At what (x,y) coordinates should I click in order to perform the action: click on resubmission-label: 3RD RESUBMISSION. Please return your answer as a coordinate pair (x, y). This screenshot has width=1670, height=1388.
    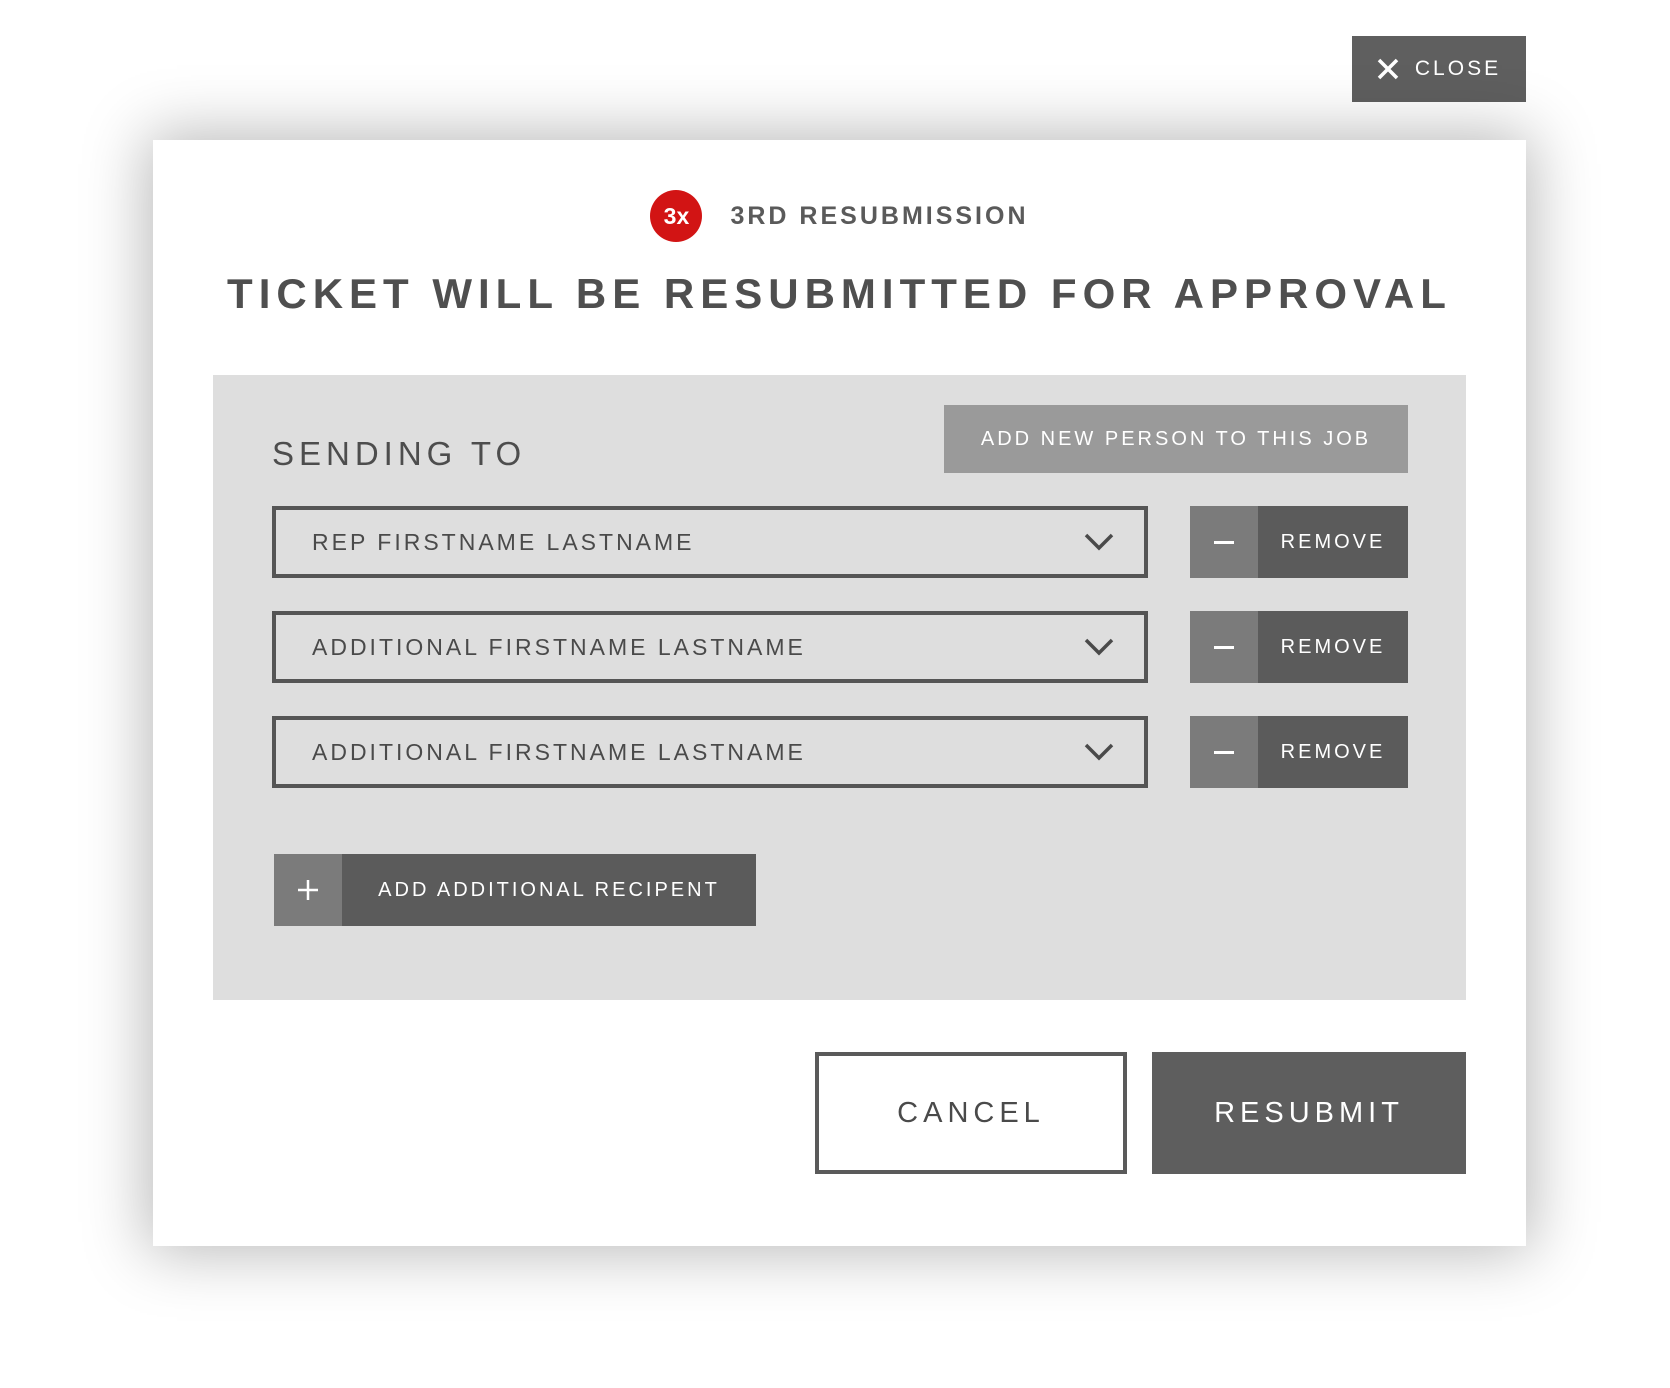
    Looking at the image, I should click on (879, 215).